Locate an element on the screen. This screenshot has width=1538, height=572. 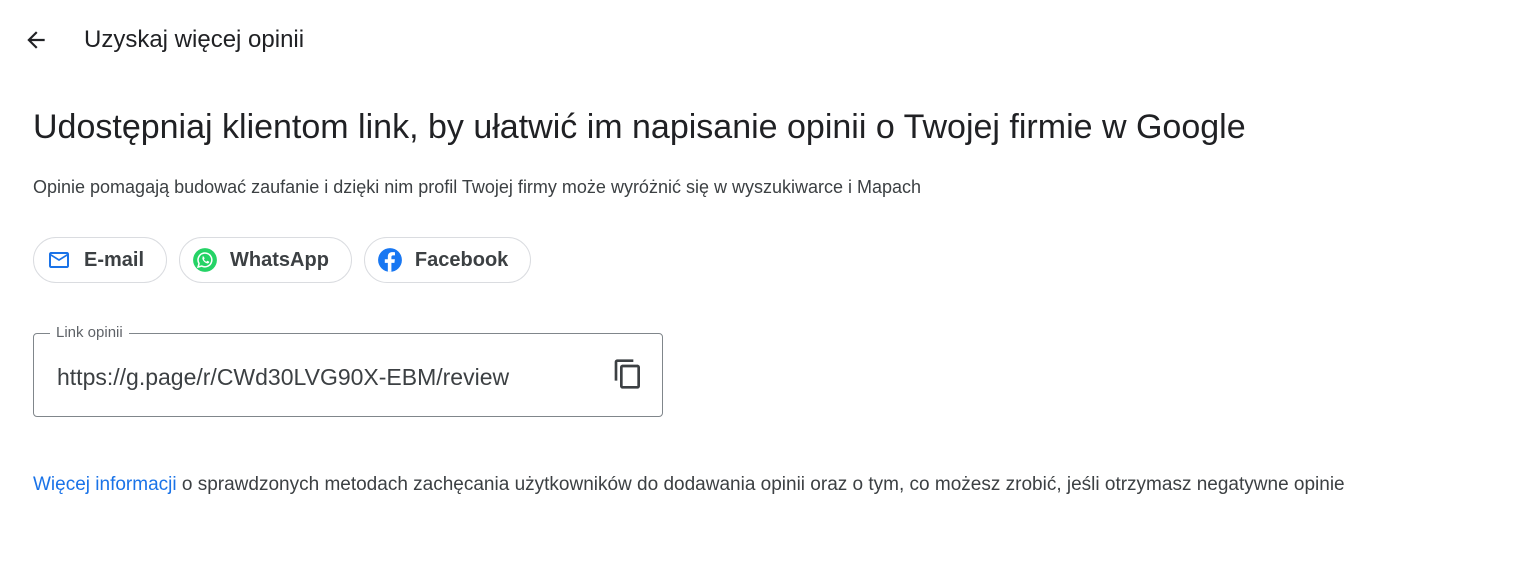
share-chip-row: E-mail WhatsApp Facebook is located at coordinates (282, 260).